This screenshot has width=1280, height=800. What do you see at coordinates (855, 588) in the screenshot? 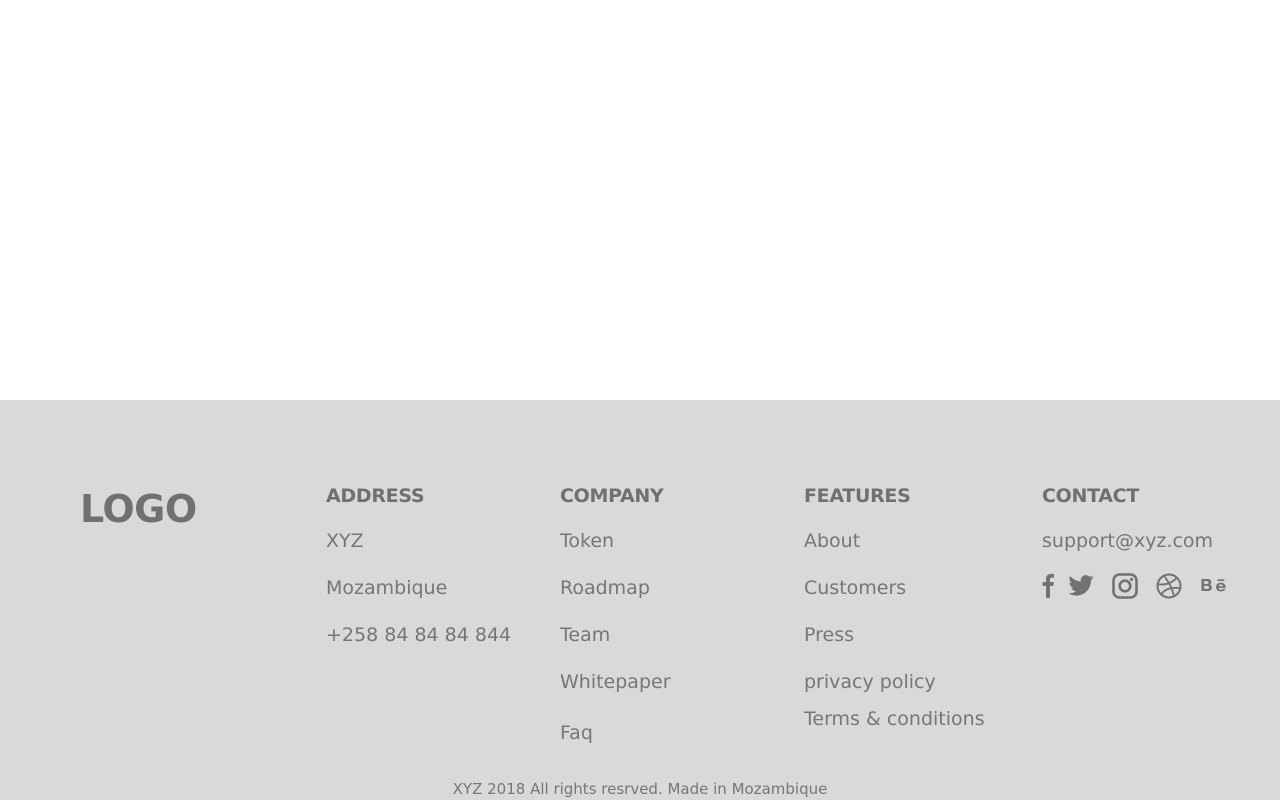
I see `features-link-customers: Customers` at bounding box center [855, 588].